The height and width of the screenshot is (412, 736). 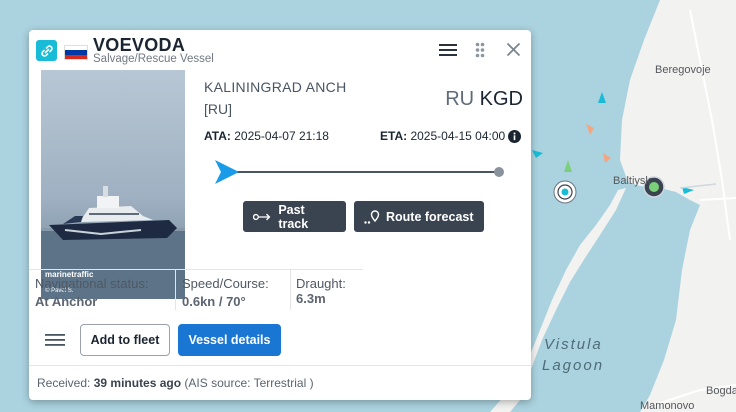 I want to click on past-track-label: Past track, so click(x=293, y=216).